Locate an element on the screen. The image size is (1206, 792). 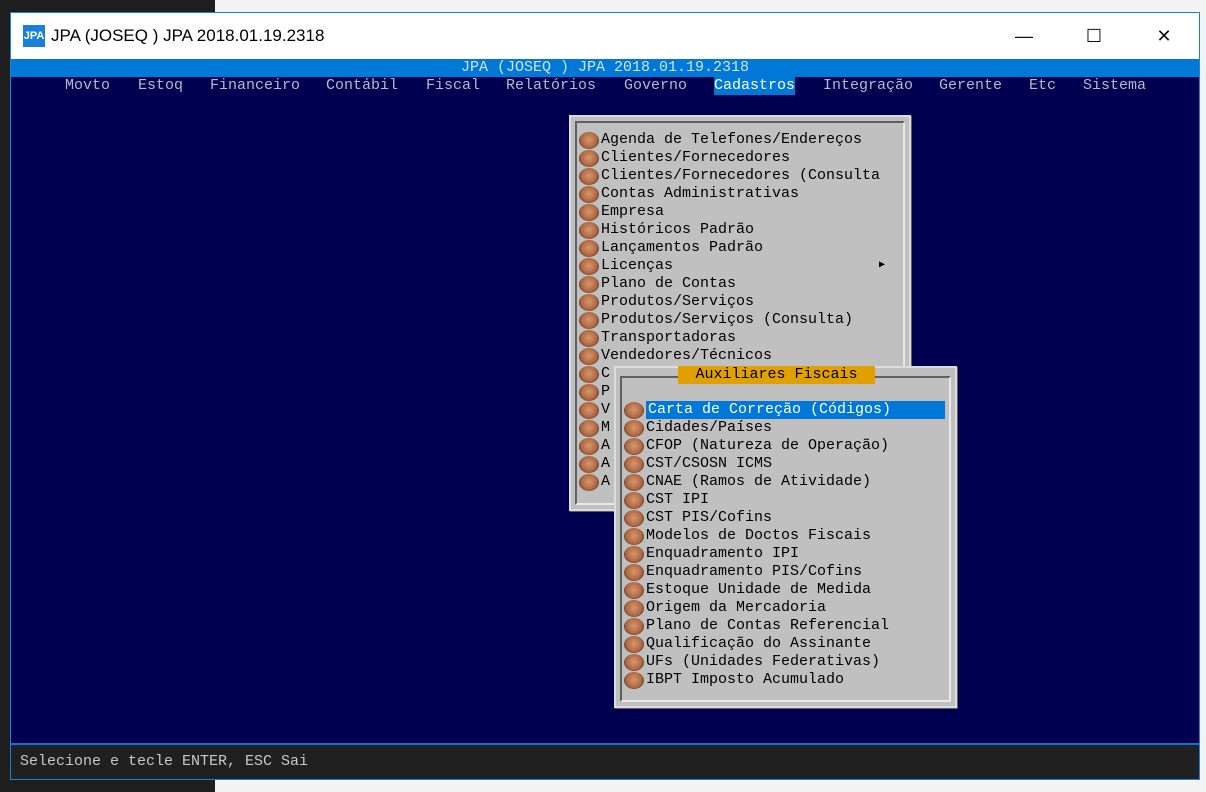
menu-financeiro: Financeiro is located at coordinates (255, 86).